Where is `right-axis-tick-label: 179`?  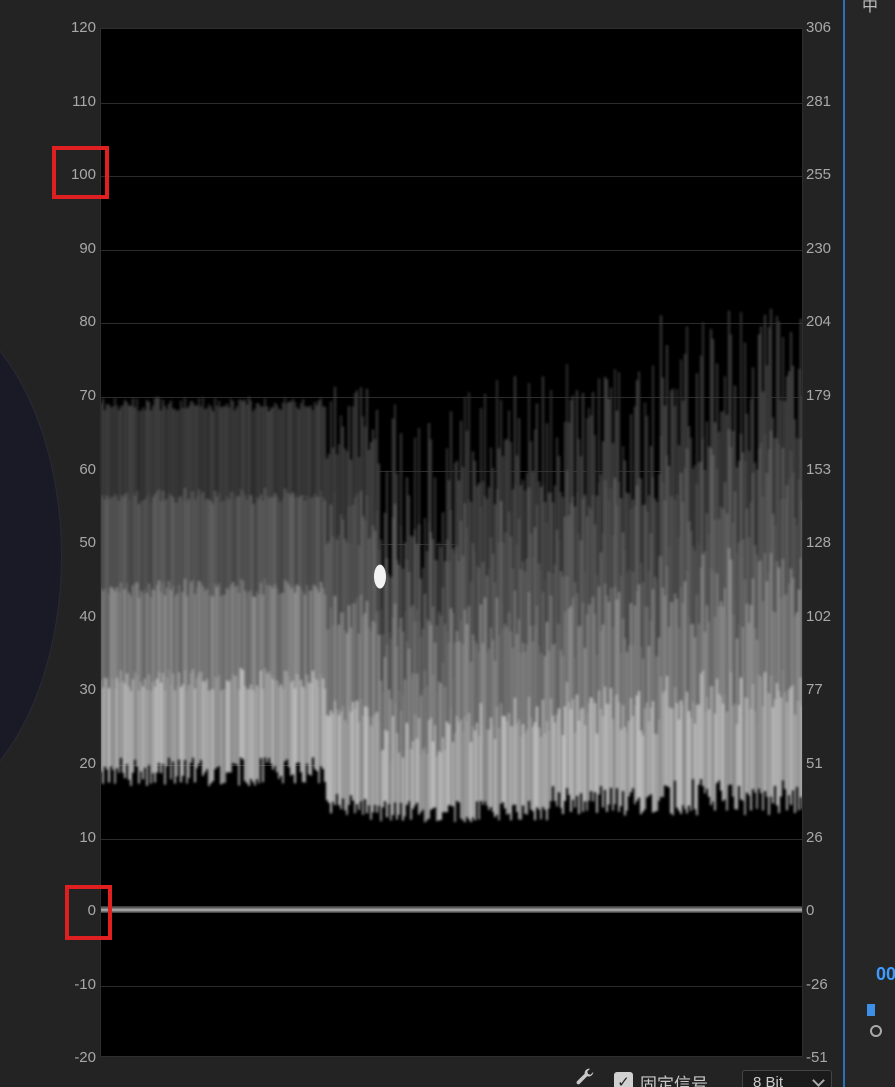
right-axis-tick-label: 179 is located at coordinates (819, 395).